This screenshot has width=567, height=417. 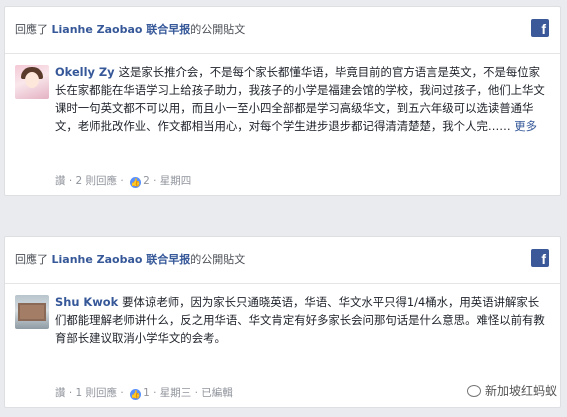 I want to click on timestamp: 星期四, so click(x=176, y=181).